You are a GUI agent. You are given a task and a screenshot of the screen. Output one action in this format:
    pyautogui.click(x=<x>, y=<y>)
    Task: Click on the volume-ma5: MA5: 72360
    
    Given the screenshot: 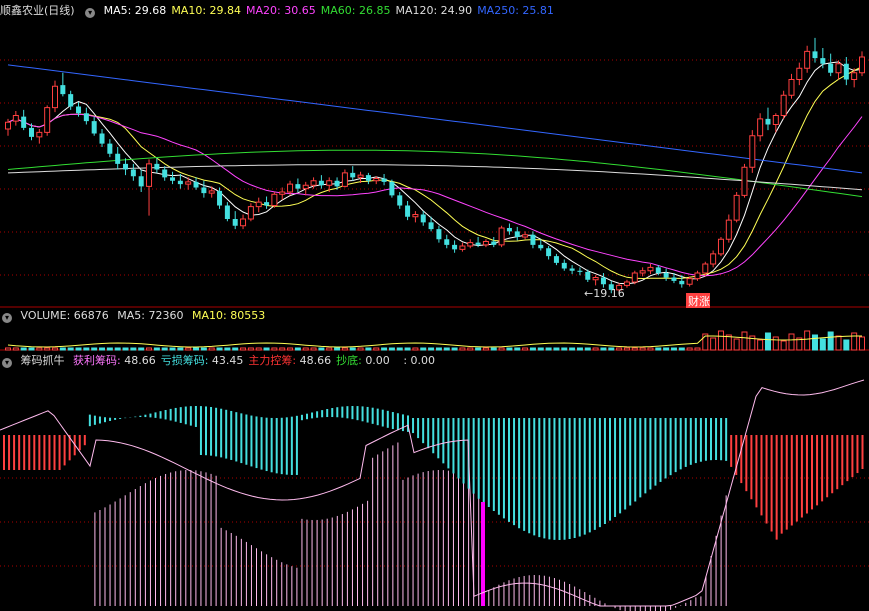 What is the action you would take?
    pyautogui.click(x=150, y=315)
    